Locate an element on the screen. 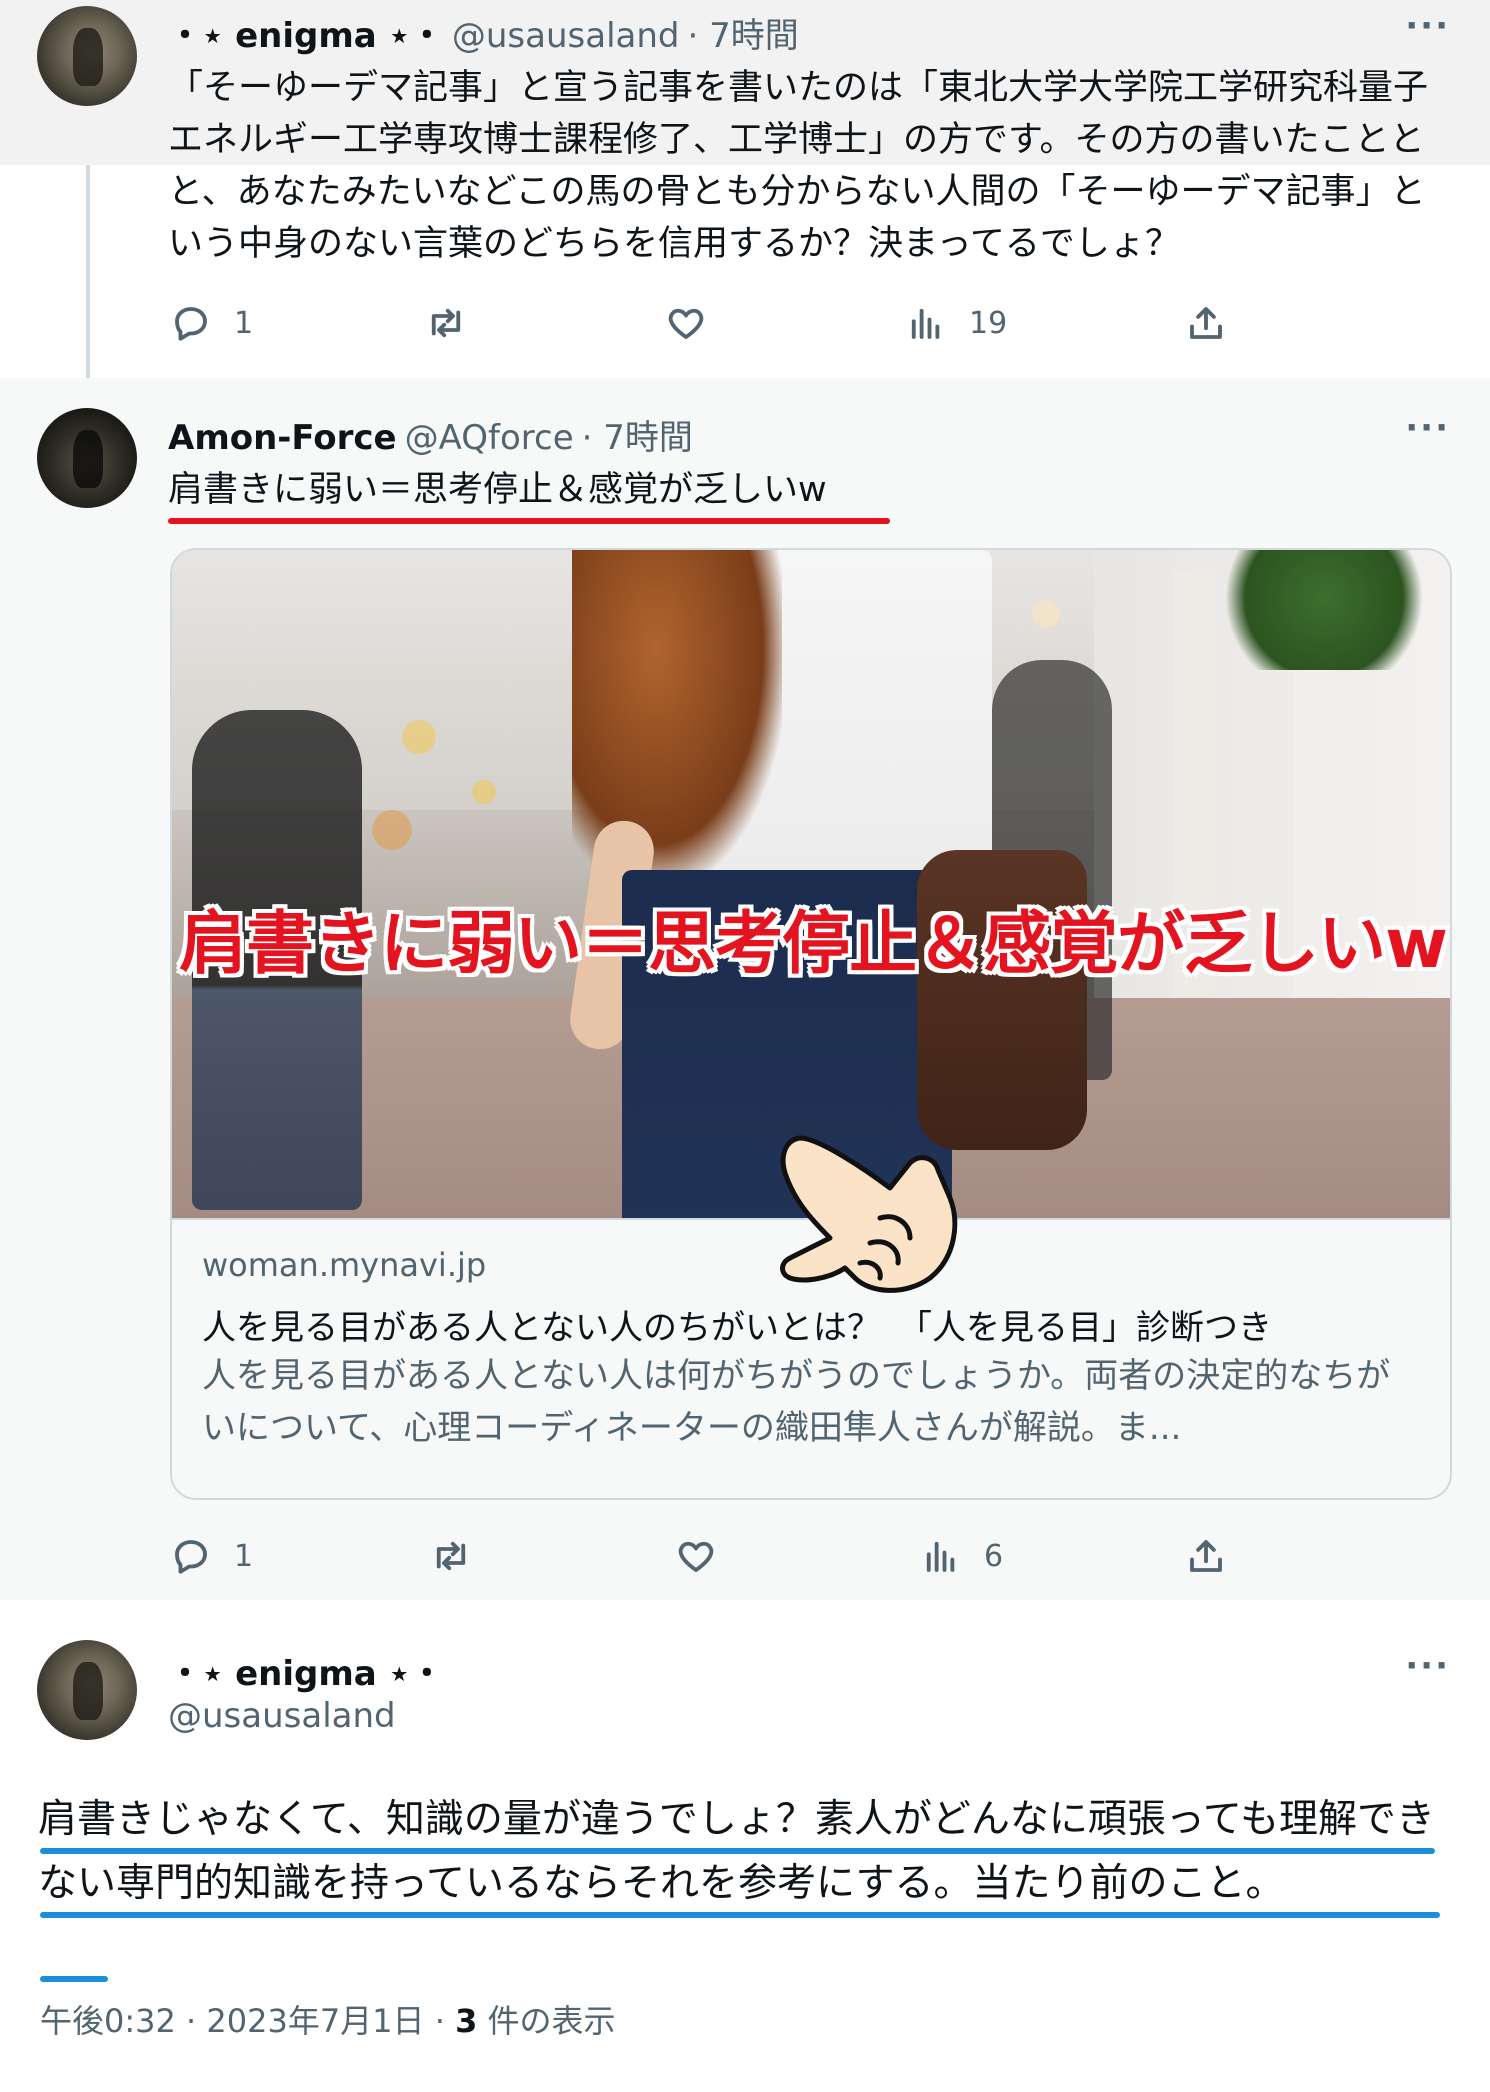 The image size is (1490, 2092). tweet-handle-row: @usausaland is located at coordinates (282, 1716).